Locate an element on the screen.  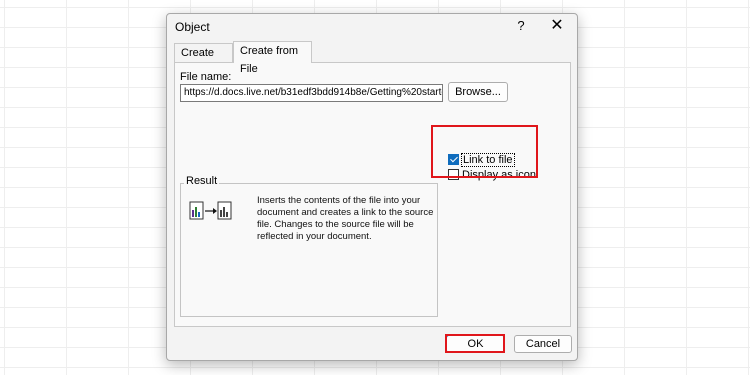
highlight-box-ok is located at coordinates (475, 343).